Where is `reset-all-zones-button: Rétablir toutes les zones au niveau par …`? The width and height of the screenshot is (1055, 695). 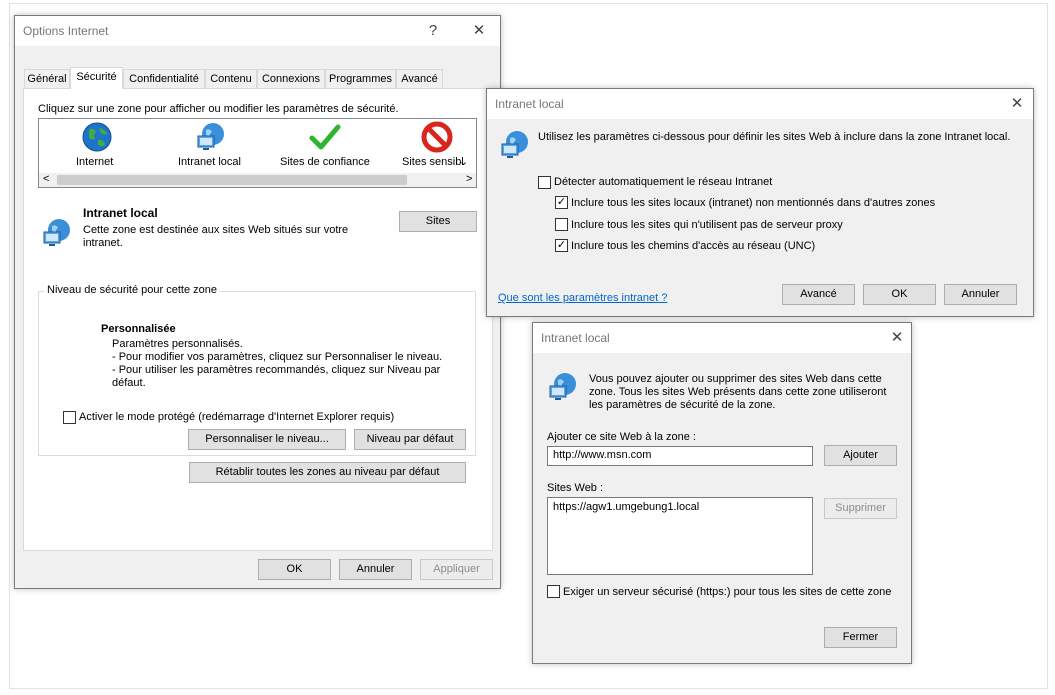
reset-all-zones-button: Rétablir toutes les zones au niveau par … is located at coordinates (327, 472).